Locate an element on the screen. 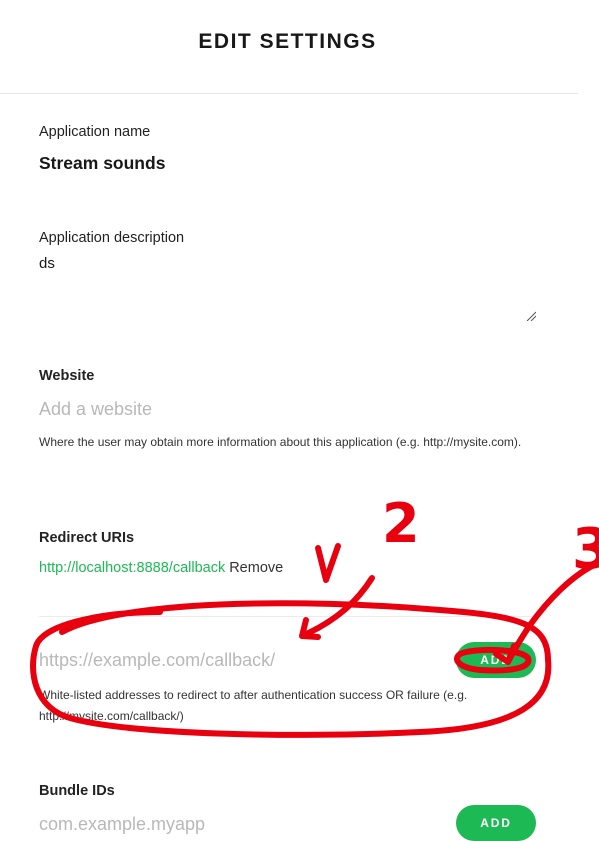 The width and height of the screenshot is (599, 841). redirect-uri-input is located at coordinates (239, 660).